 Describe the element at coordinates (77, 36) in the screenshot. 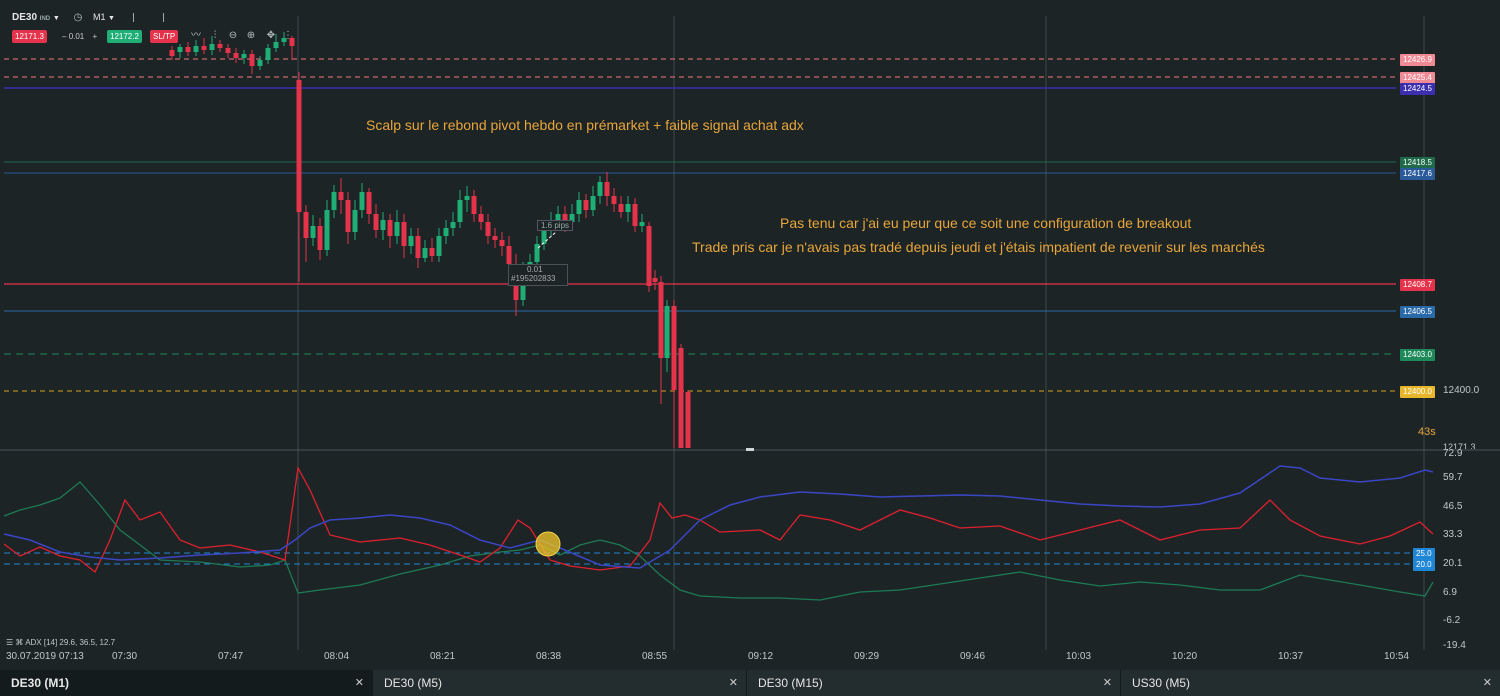

I see `quantity-value: 0.01` at that location.